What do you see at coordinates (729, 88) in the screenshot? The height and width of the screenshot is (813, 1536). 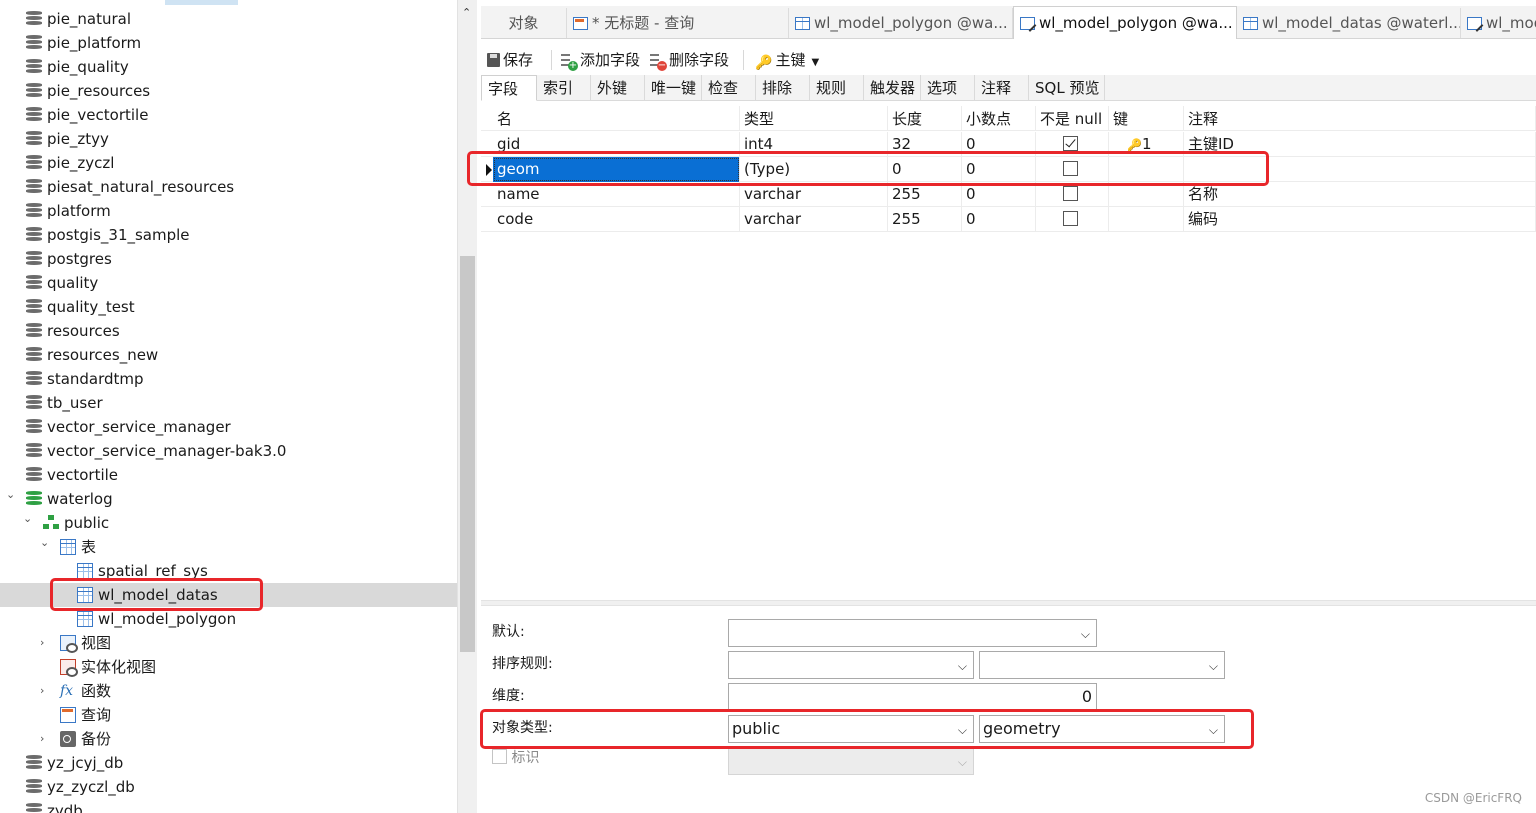 I see `subtab: 检查` at bounding box center [729, 88].